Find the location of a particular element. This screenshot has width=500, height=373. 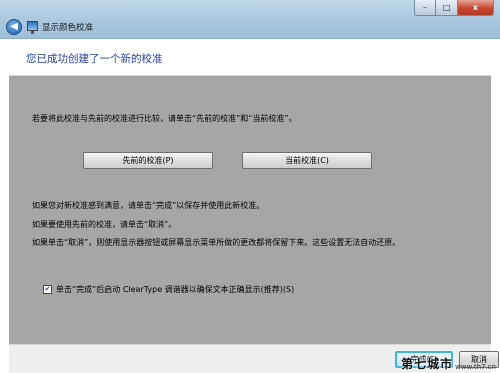

back-arrow-icon: ◀ is located at coordinates (14, 26).